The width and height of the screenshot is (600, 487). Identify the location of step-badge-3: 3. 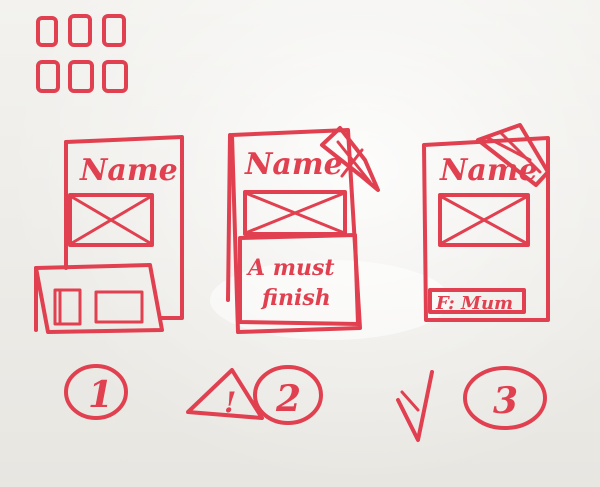
(505, 398).